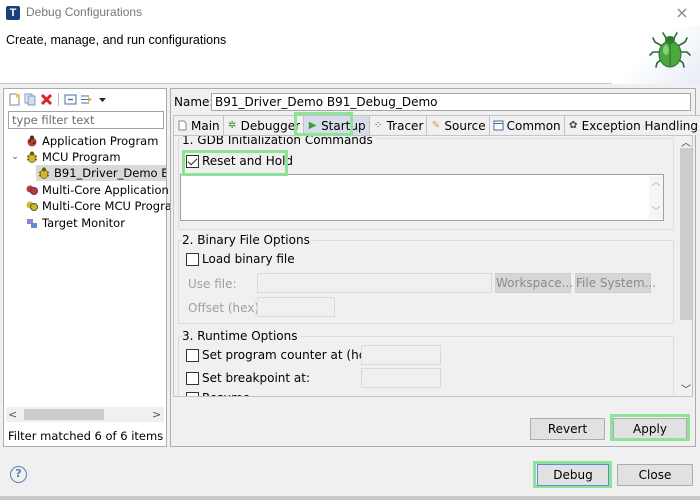 The width and height of the screenshot is (700, 500). I want to click on source-icon: ✎, so click(436, 125).